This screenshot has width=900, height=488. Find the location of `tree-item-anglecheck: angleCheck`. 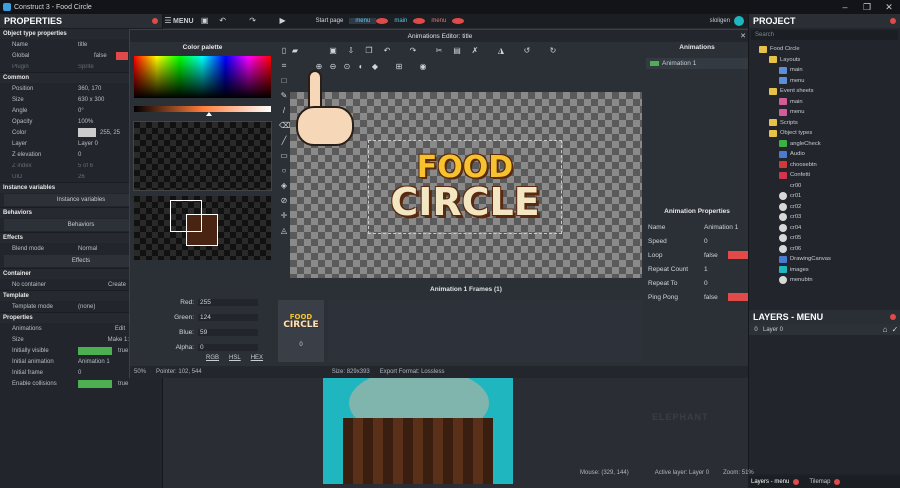

tree-item-anglecheck: angleCheck is located at coordinates (824, 144).